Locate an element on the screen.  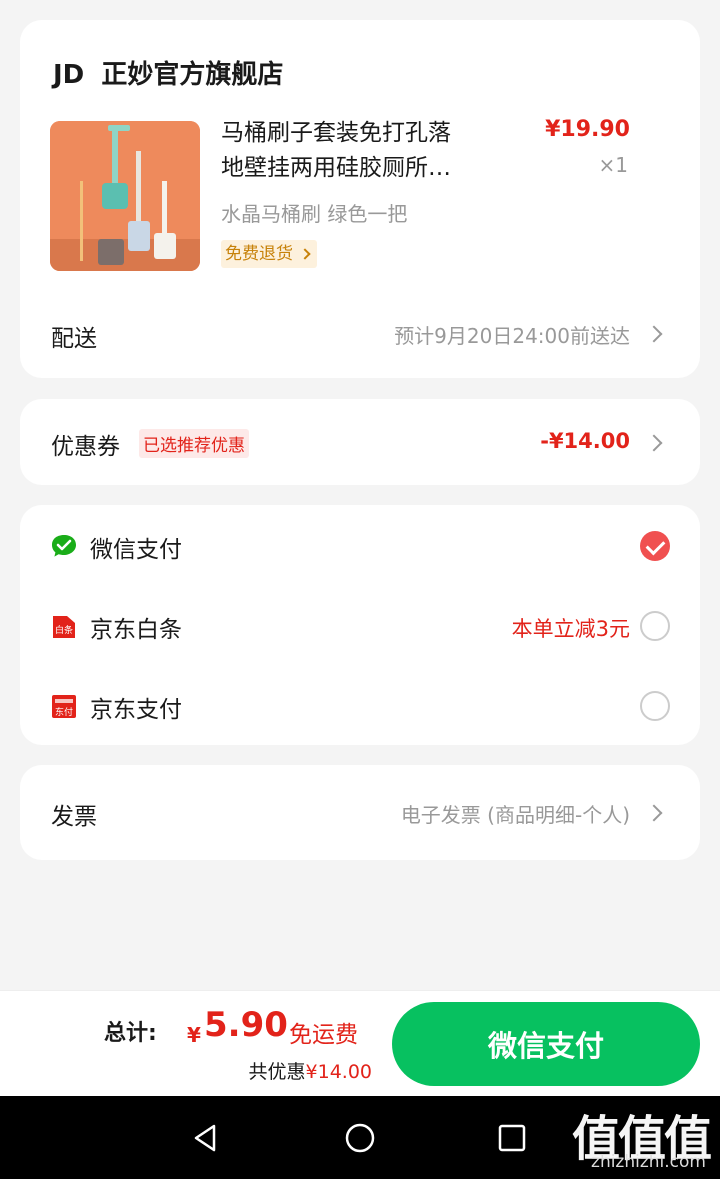
shop-name: JD 正妙官方旗舰店 is located at coordinates (168, 72).